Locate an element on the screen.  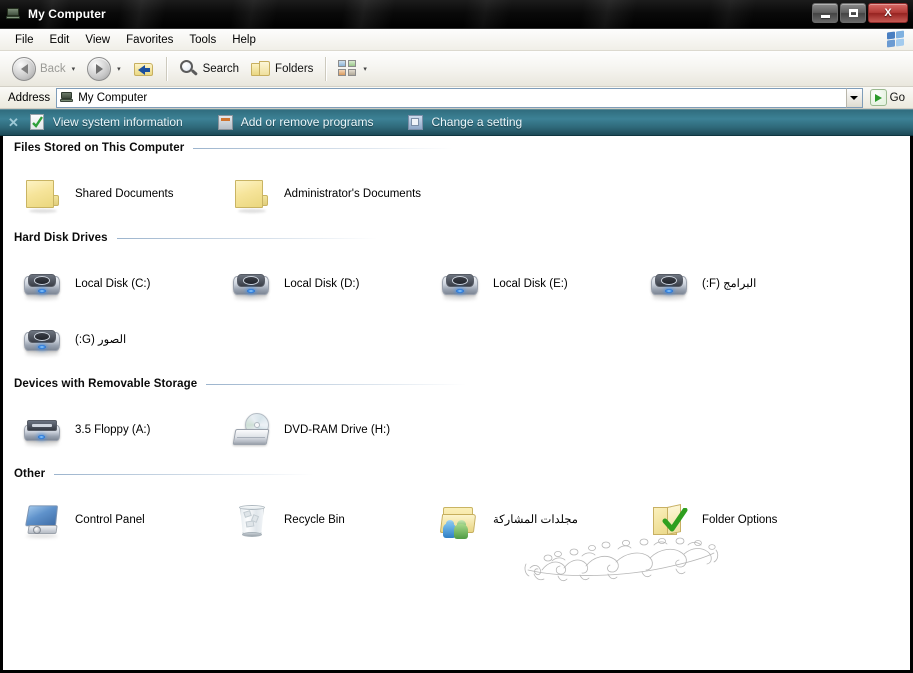
item-folder-options: Folder Options is located at coordinates (748, 520).